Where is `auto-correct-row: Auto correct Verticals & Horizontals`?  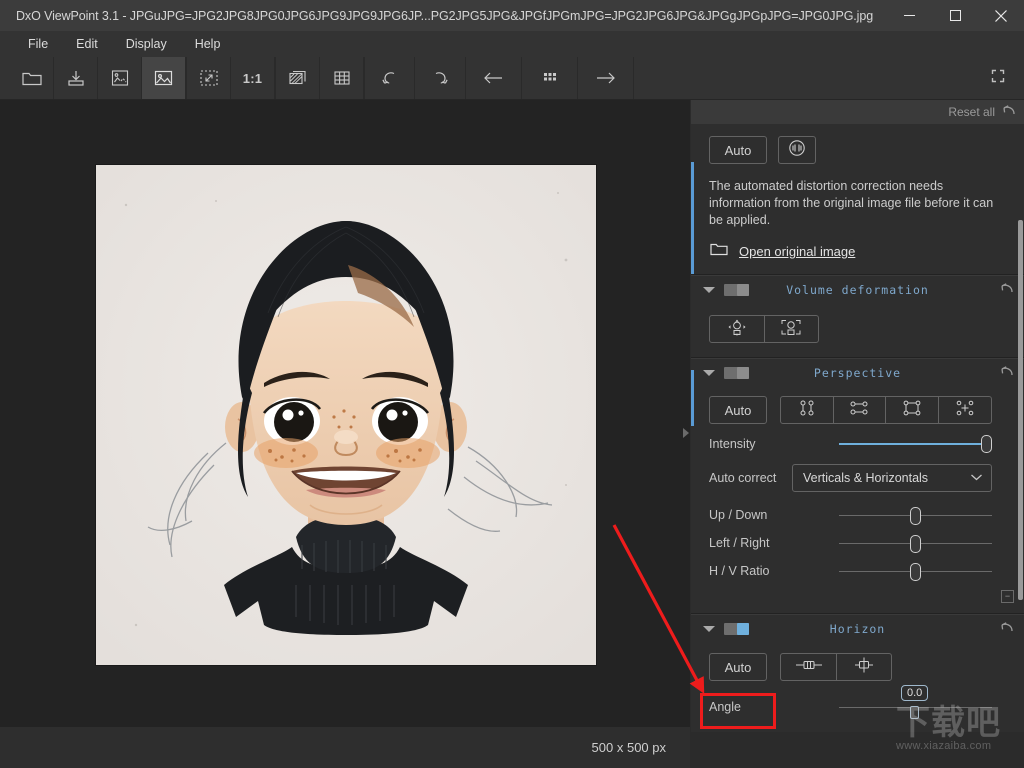
auto-correct-row: Auto correct Verticals & Horizontals is located at coordinates (857, 471).